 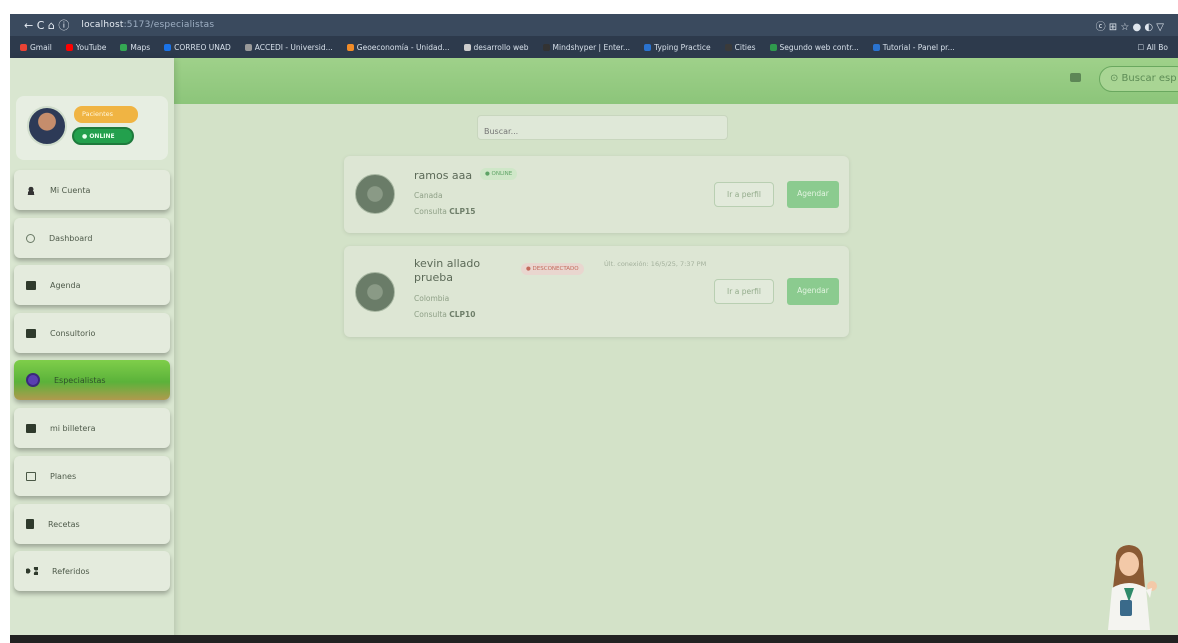 What do you see at coordinates (677, 47) in the screenshot?
I see `bookmark: Typing Practice` at bounding box center [677, 47].